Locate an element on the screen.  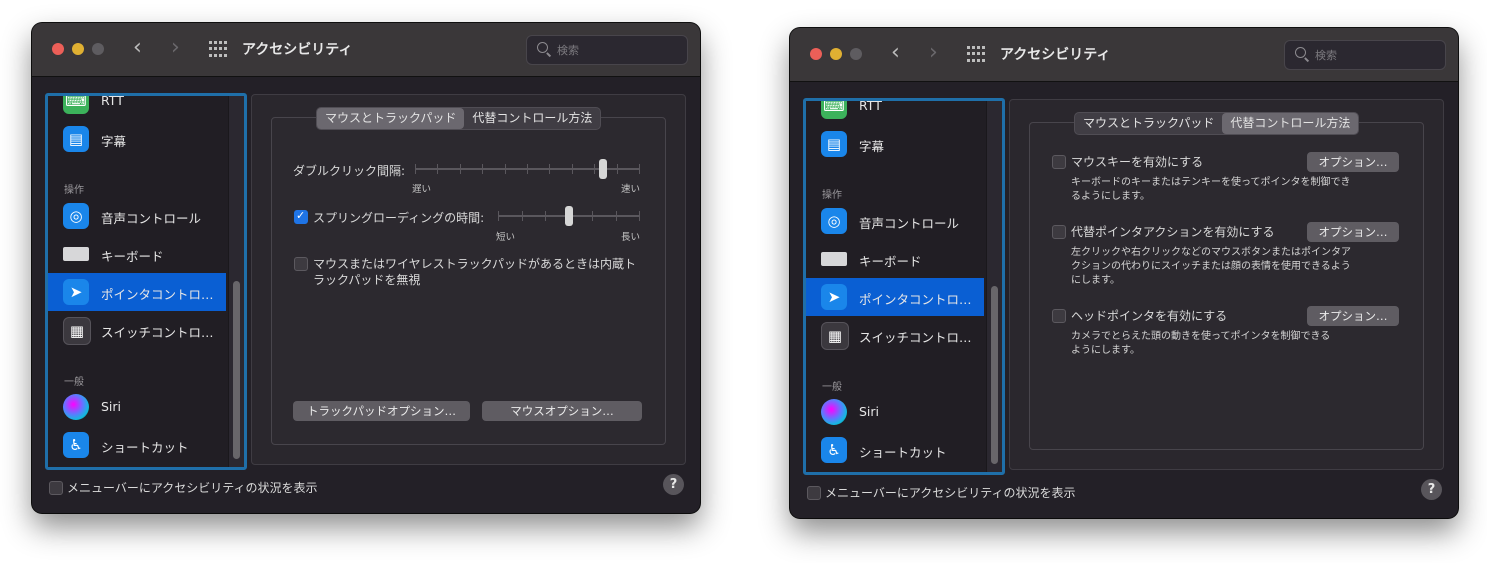
double-click-label: ダブルクリック間隔: is located at coordinates (349, 171).